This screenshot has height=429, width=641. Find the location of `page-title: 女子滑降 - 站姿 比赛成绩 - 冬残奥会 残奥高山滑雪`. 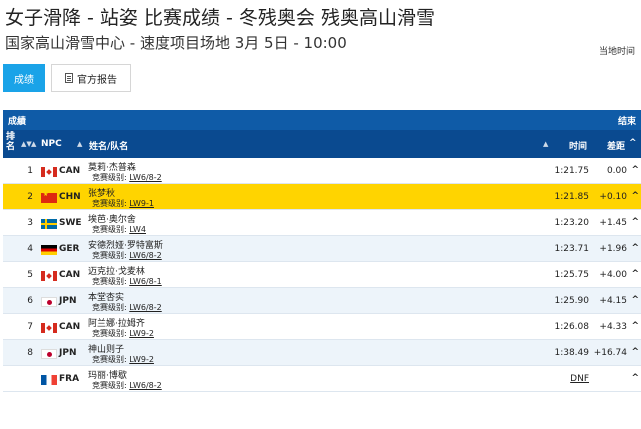

page-title: 女子滑降 - 站姿 比赛成绩 - 冬残奥会 残奥高山滑雪 is located at coordinates (220, 18).